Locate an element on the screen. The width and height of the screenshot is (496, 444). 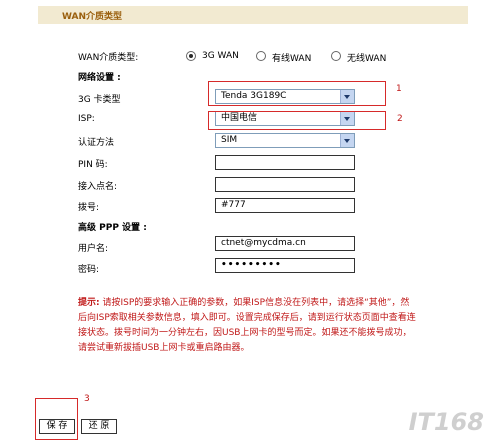
hint-heading: 提示: is located at coordinates (89, 303).